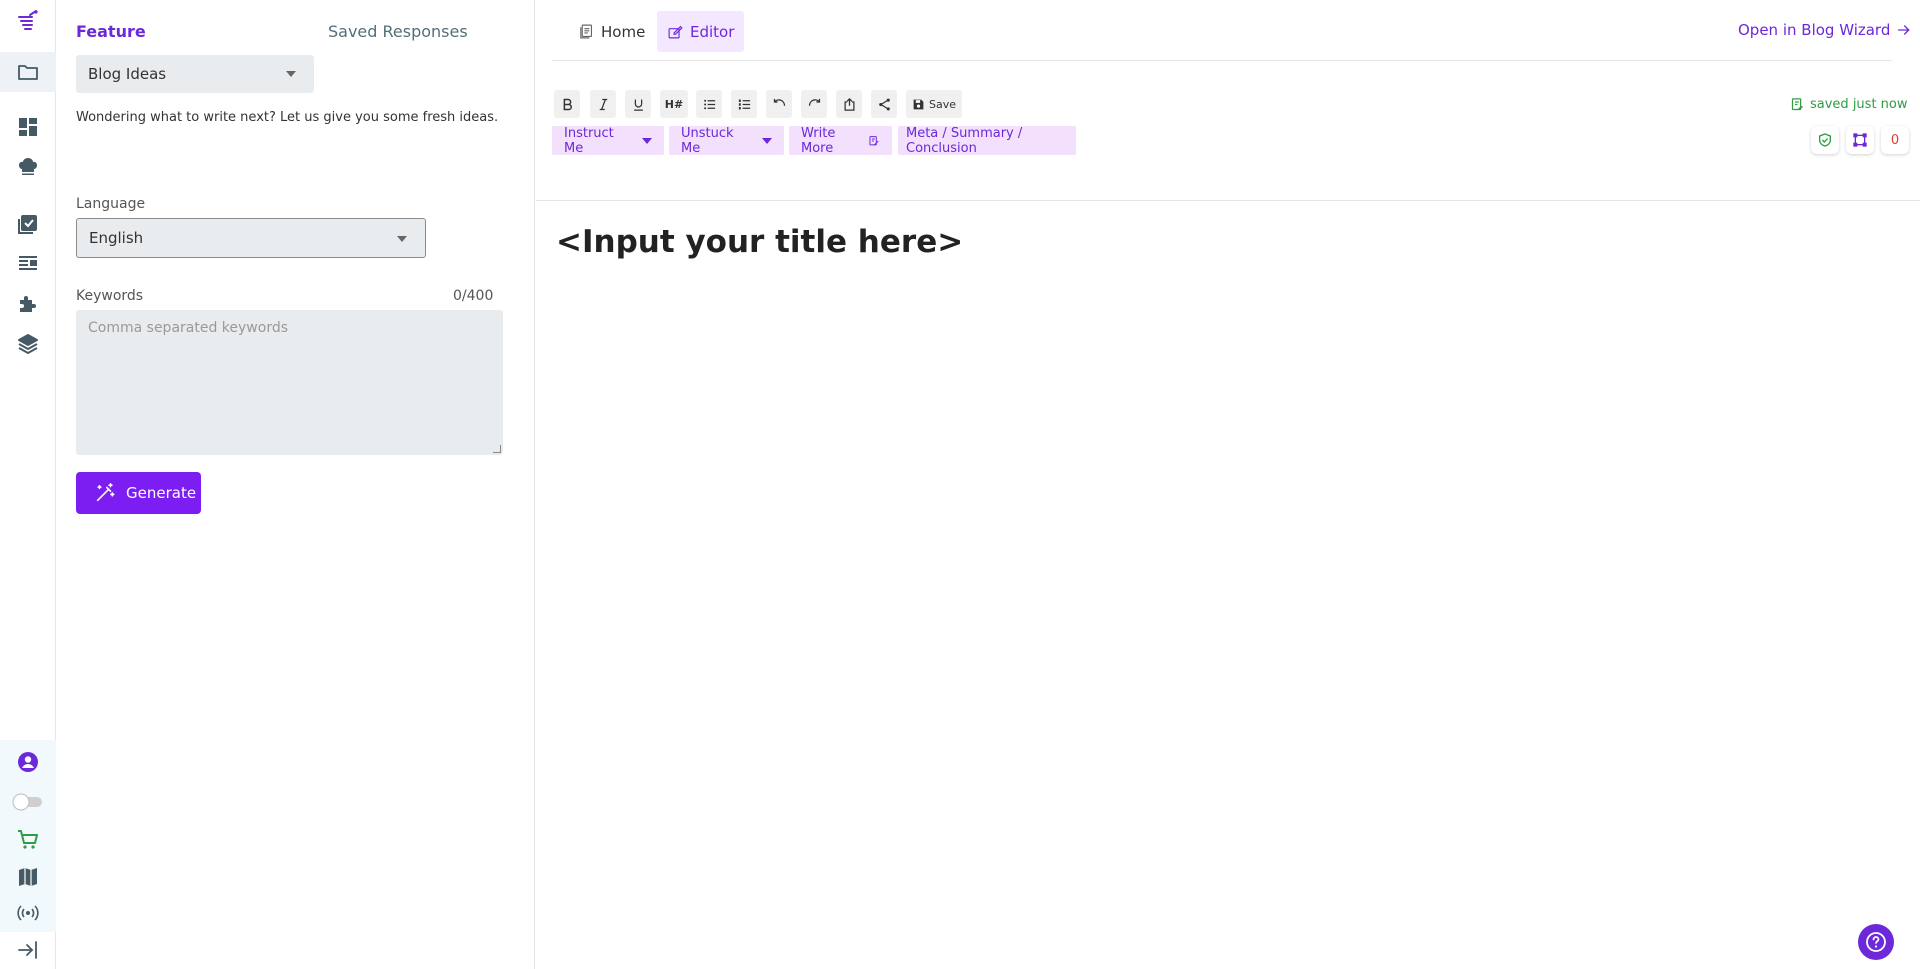 Image resolution: width=1920 pixels, height=969 pixels. I want to click on plagiarism-shield-indicator, so click(1825, 140).